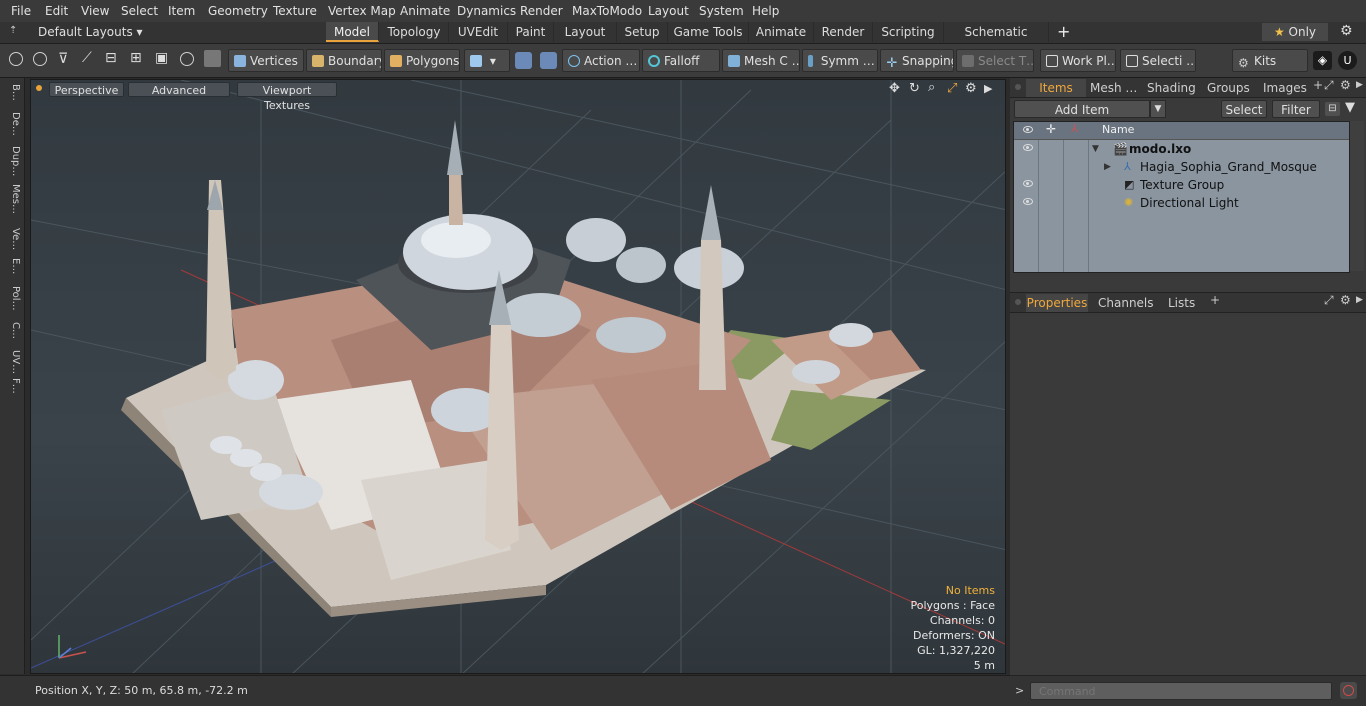 This screenshot has width=1366, height=706. What do you see at coordinates (1332, 109) in the screenshot?
I see `collapse-icon: ⊟` at bounding box center [1332, 109].